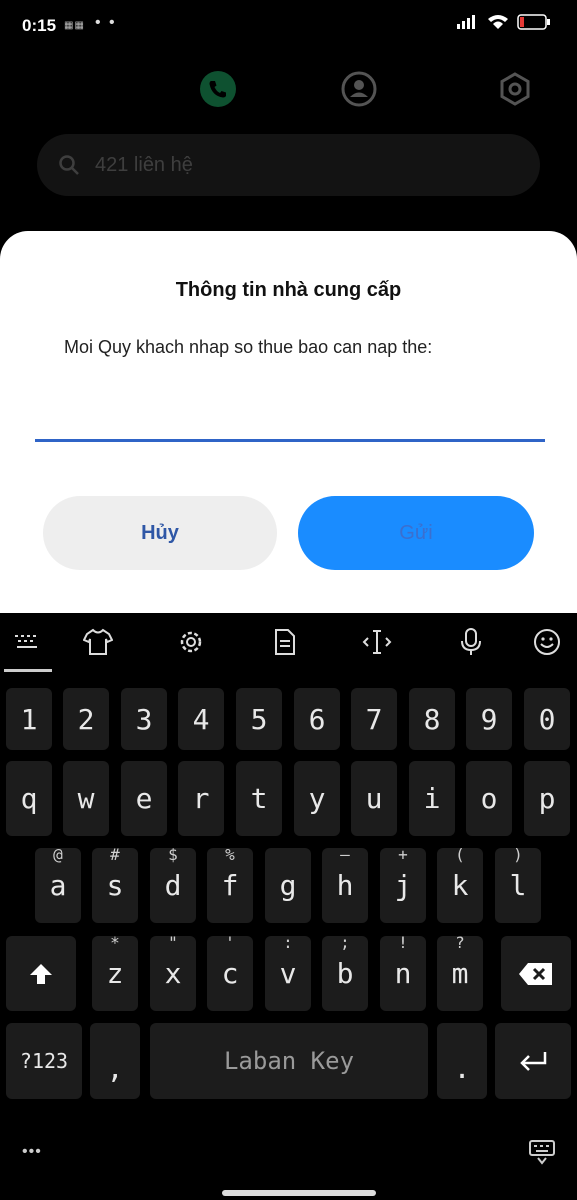 This screenshot has width=577, height=1200. I want to click on key-i: i, so click(432, 798).